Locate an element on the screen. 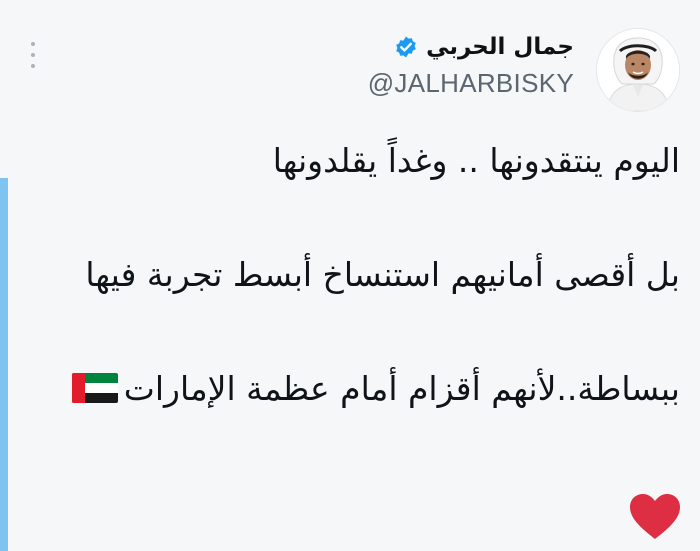  display-name-row: جمال الحربي is located at coordinates (484, 47).